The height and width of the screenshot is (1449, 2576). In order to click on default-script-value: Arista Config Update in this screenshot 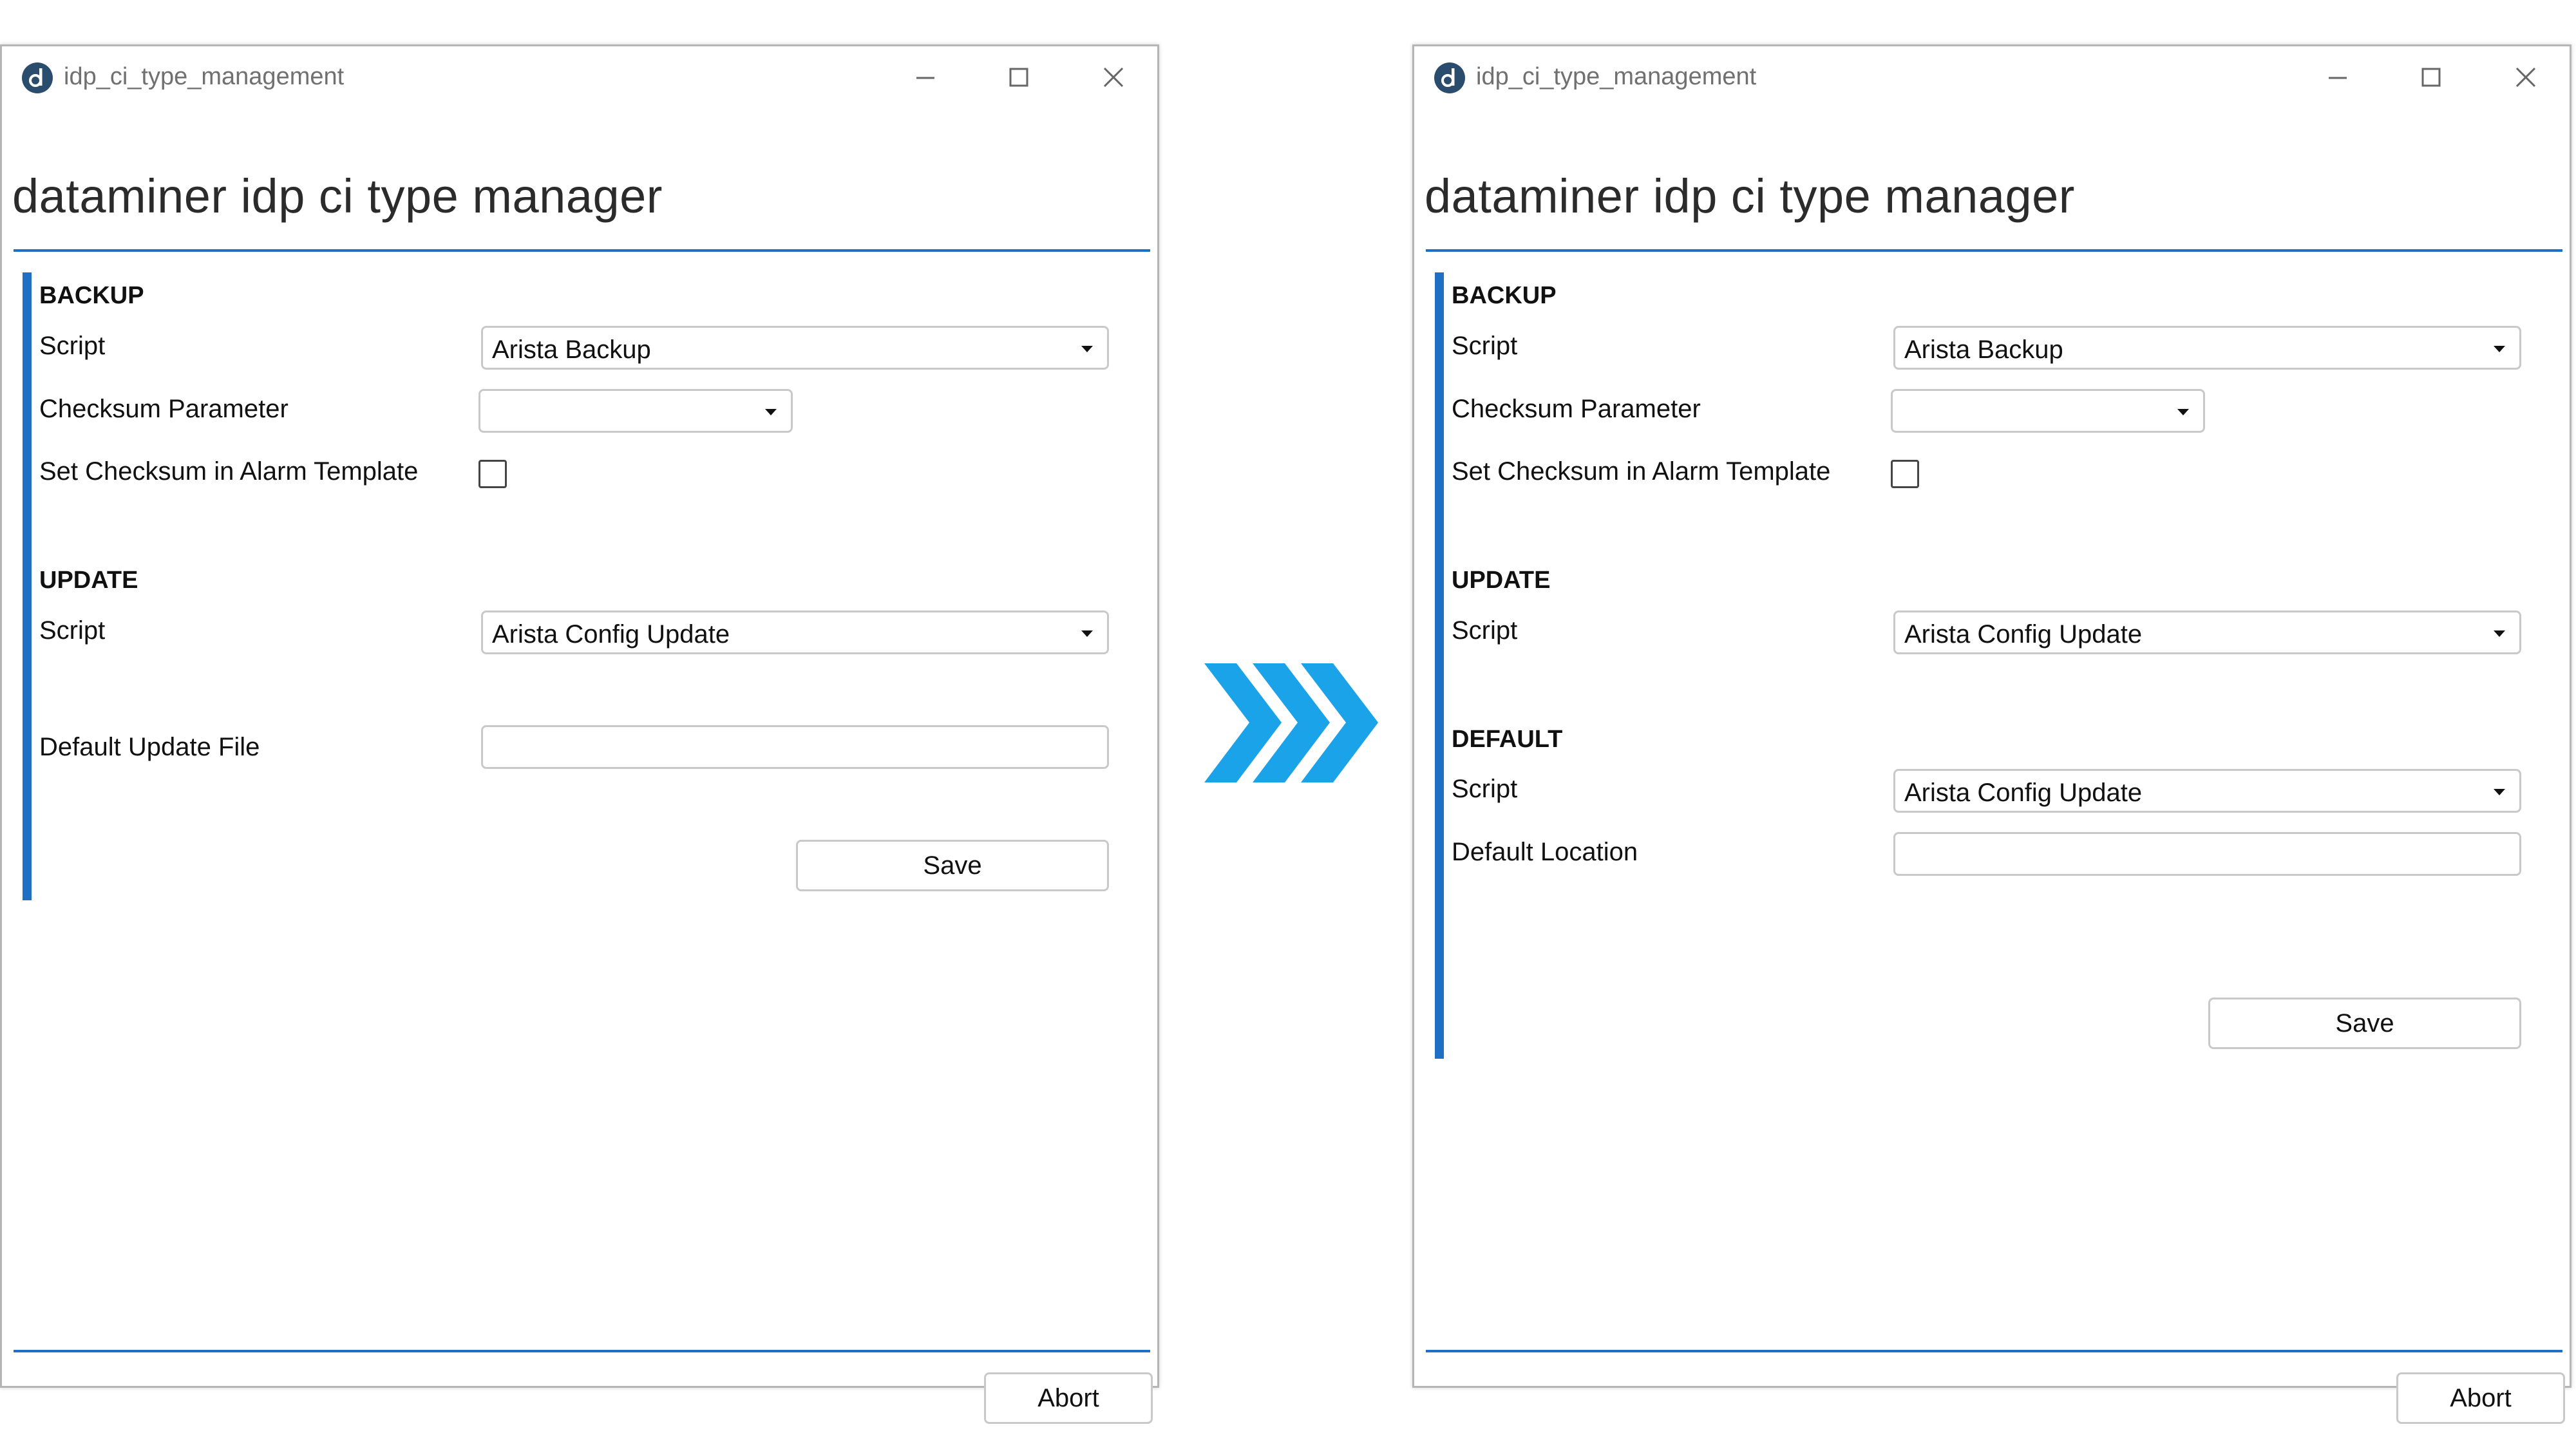, I will do `click(2024, 793)`.